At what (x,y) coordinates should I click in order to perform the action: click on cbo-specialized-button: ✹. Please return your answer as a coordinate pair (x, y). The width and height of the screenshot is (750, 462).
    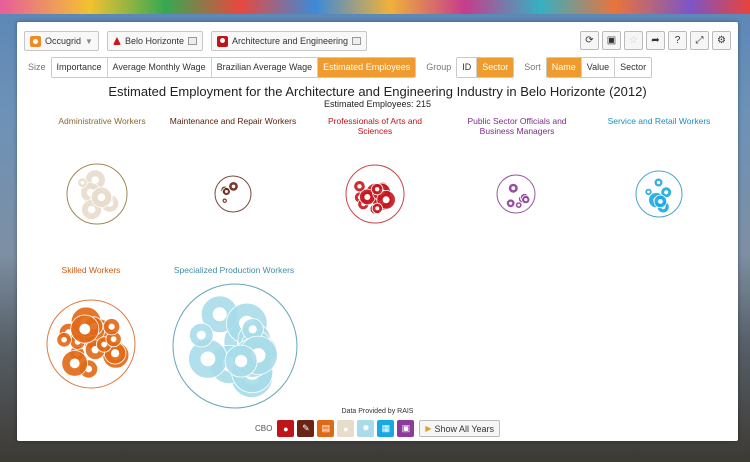
    Looking at the image, I should click on (366, 428).